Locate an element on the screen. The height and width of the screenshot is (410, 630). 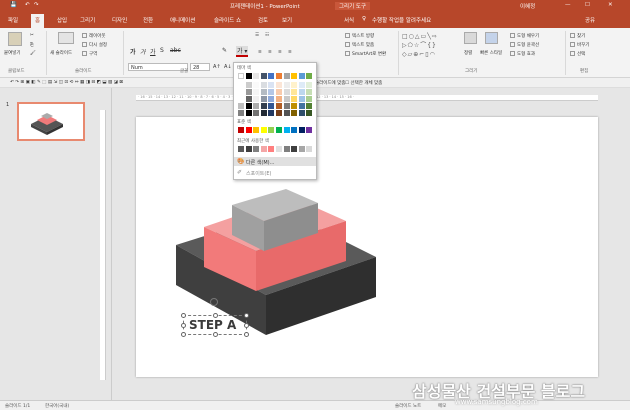
resize-handle-bl is located at coordinates (183, 334).